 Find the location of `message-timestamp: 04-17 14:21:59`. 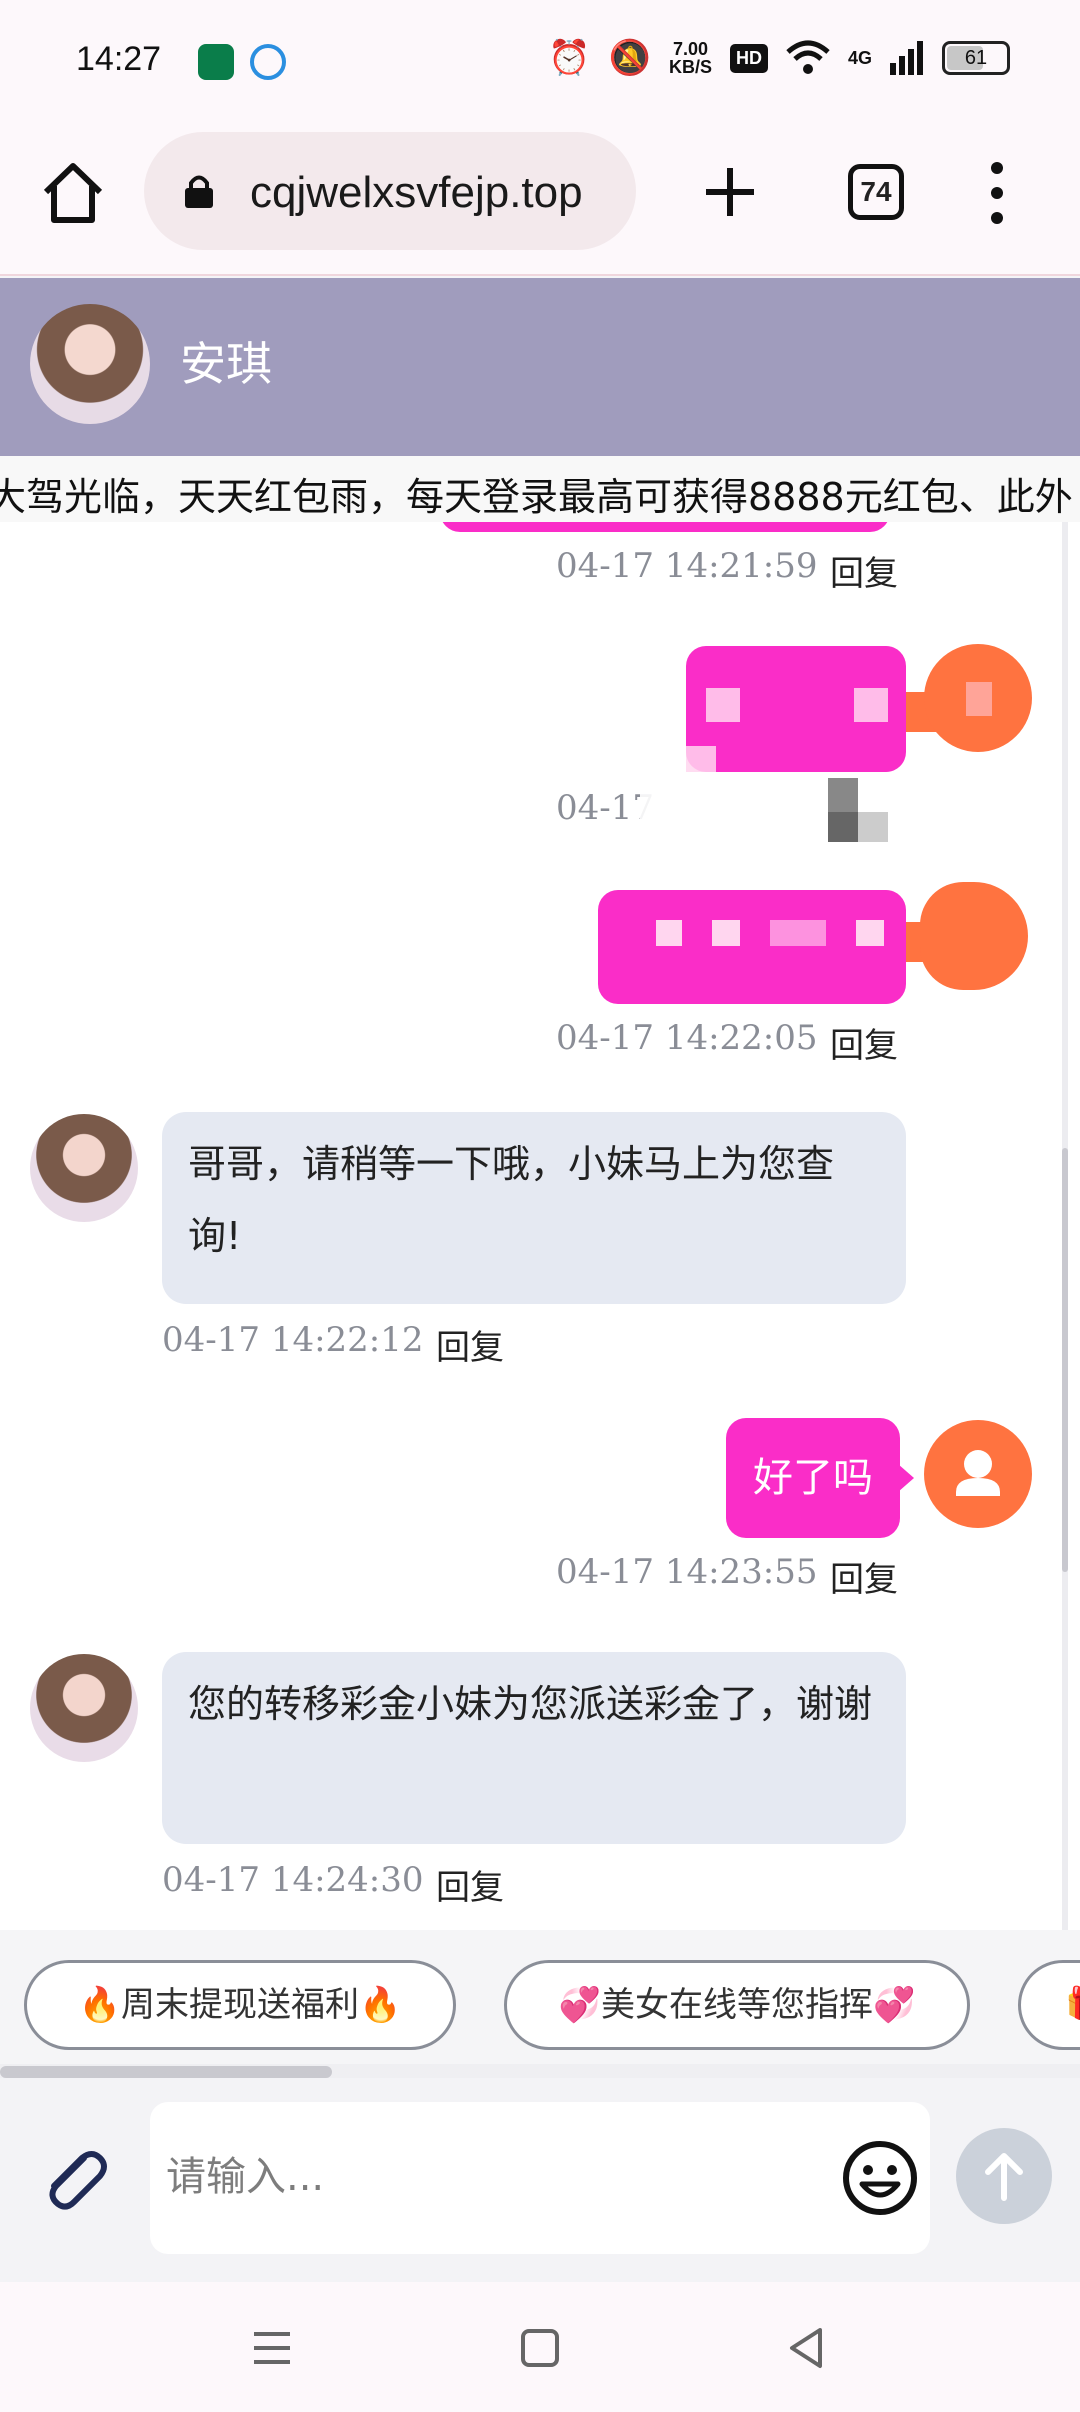

message-timestamp: 04-17 14:21:59 is located at coordinates (687, 566).